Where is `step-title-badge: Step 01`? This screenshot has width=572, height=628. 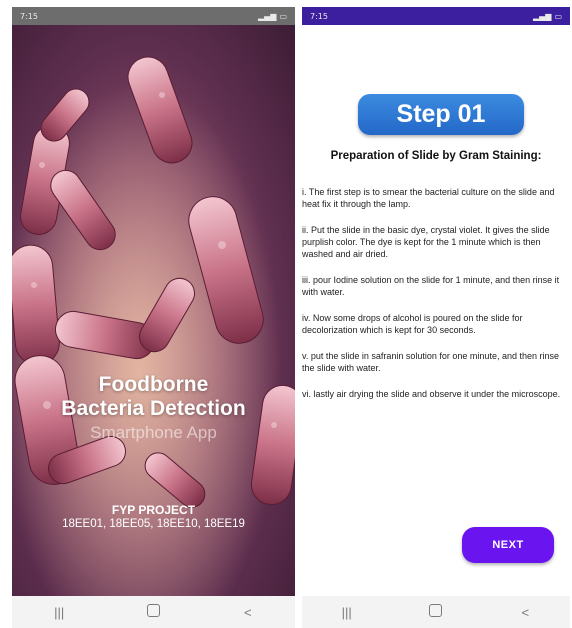 step-title-badge: Step 01 is located at coordinates (441, 114).